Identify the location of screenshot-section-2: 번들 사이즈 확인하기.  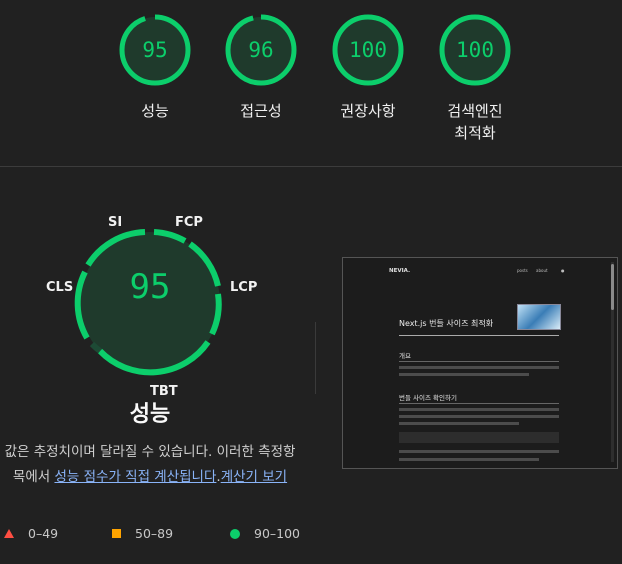
(428, 398).